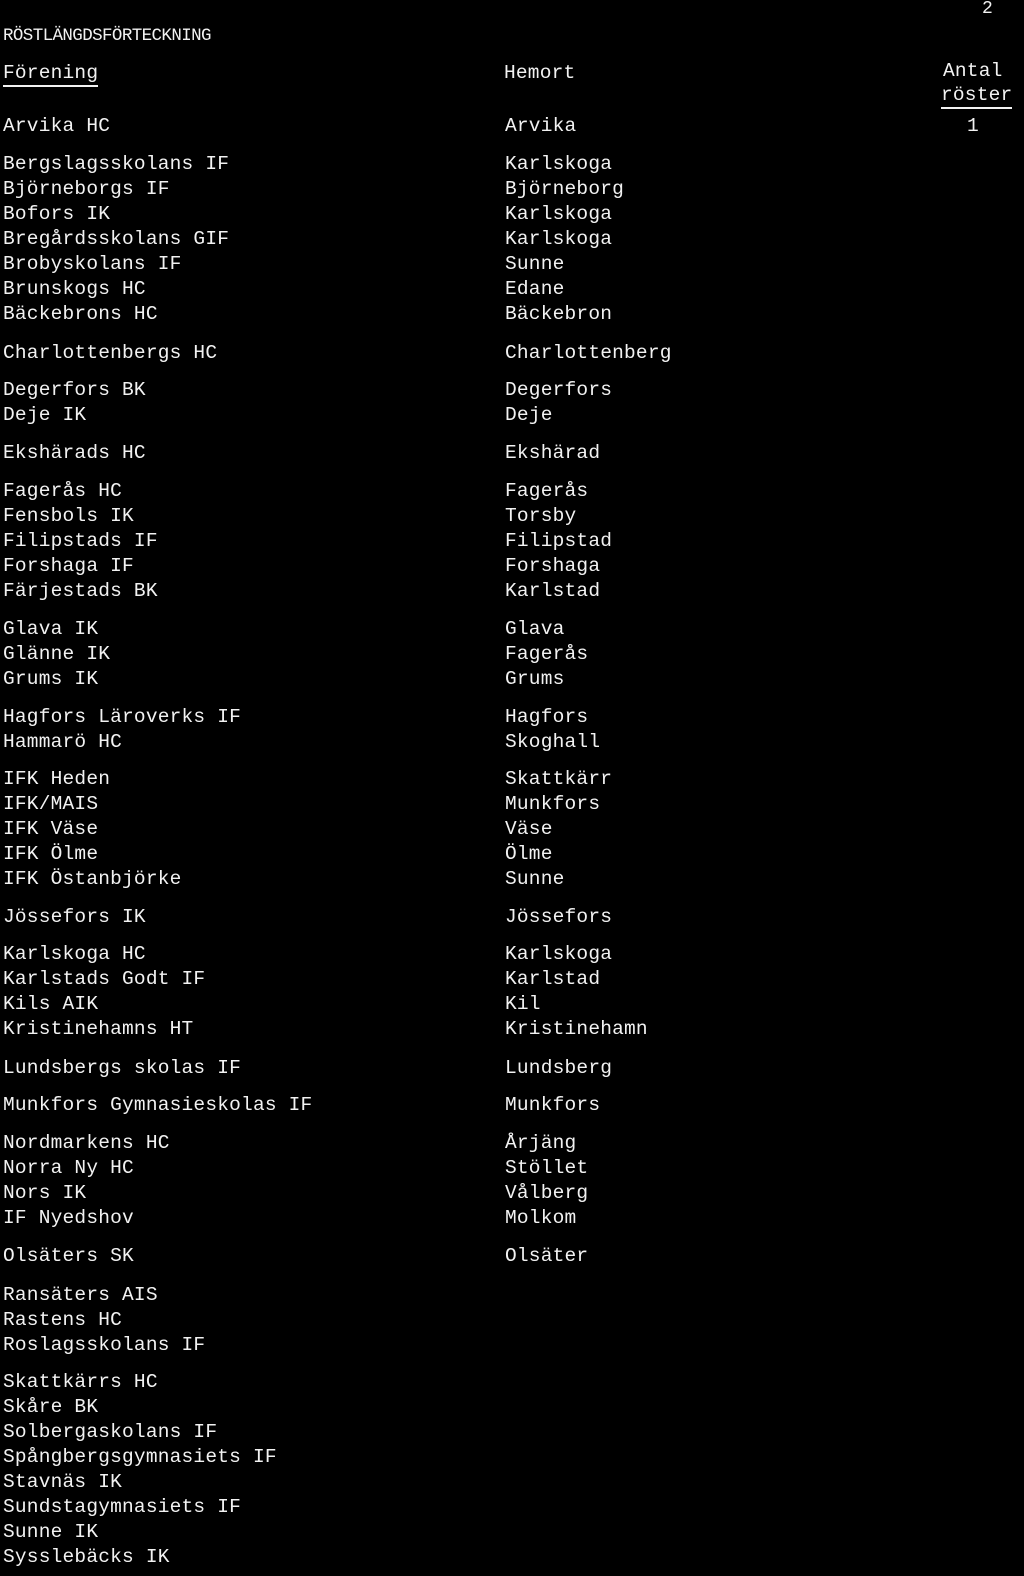  I want to click on document-title: RÖSTLÄNGDSFÖRTECKNING, so click(107, 36).